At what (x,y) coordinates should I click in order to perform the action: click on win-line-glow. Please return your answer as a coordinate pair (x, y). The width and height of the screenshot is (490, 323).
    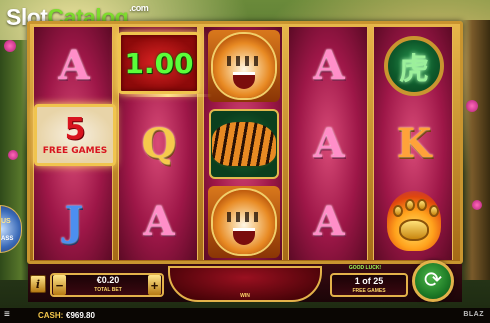
    Looking at the image, I should click on (168, 95).